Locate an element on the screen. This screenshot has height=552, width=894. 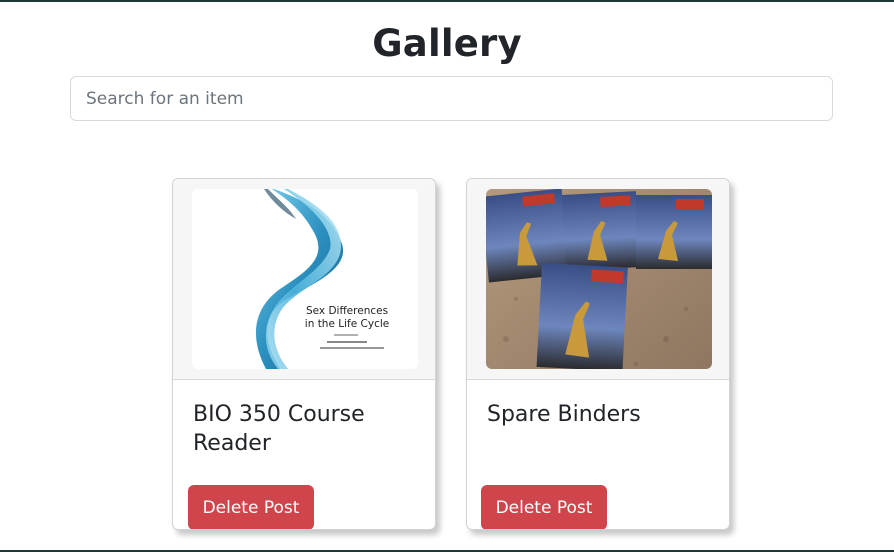
cover-title-line-1: Sex Differences is located at coordinates (347, 311).